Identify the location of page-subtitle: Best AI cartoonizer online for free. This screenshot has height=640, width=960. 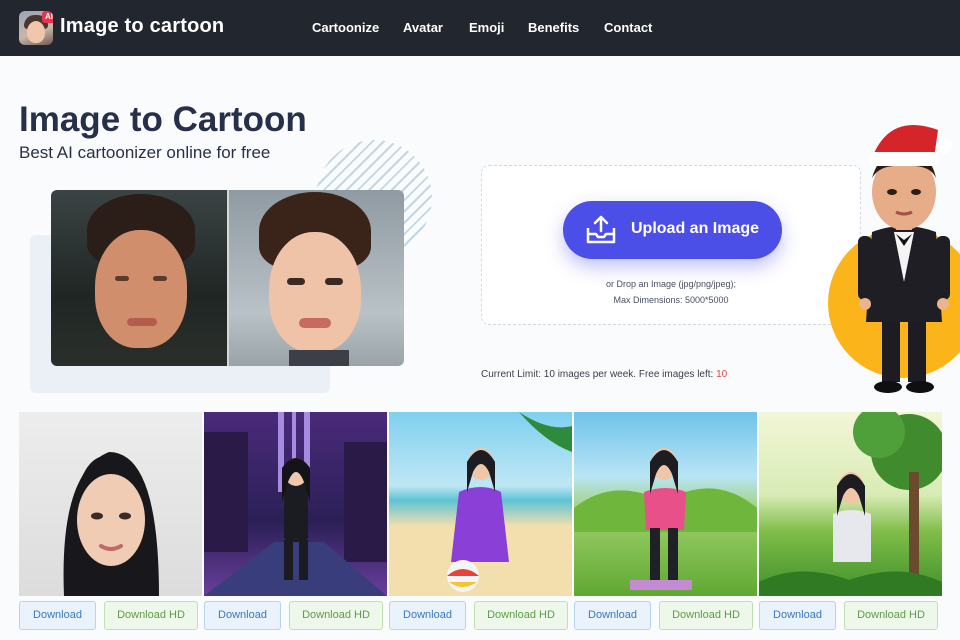
(145, 152).